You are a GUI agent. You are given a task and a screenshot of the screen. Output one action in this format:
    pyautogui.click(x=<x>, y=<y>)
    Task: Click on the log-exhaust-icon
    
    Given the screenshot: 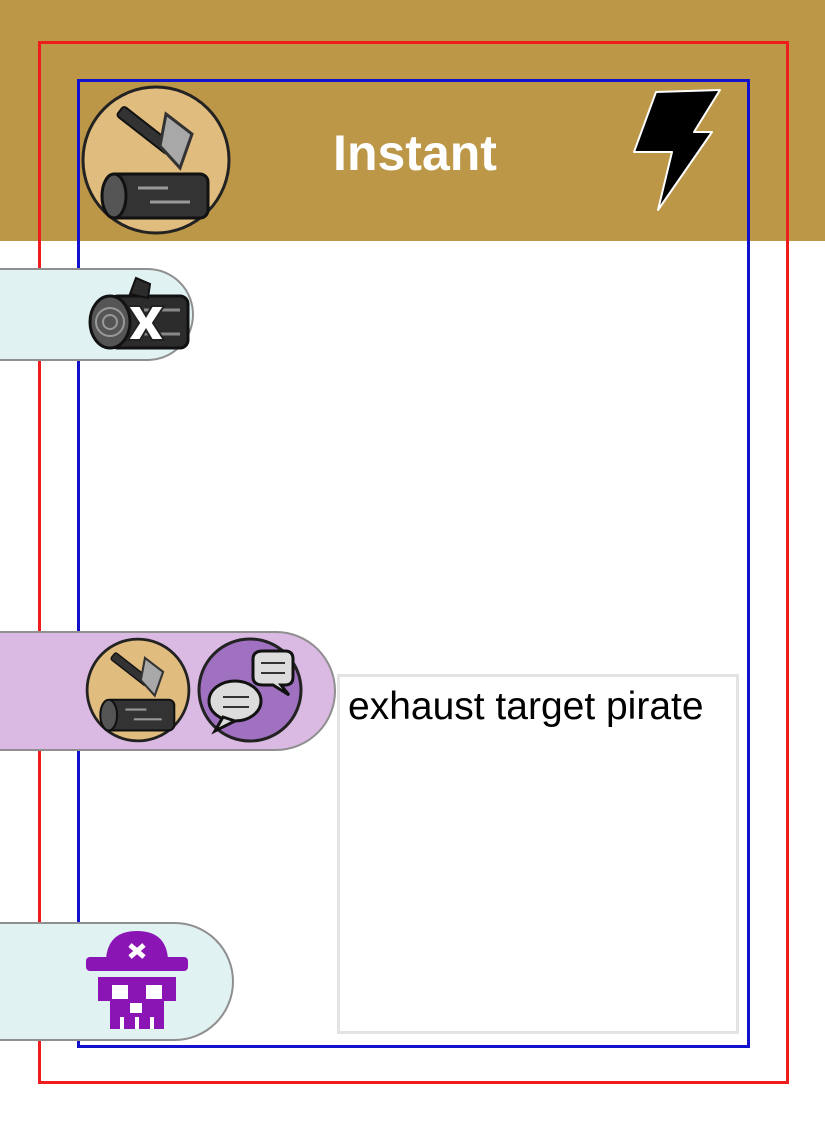 What is the action you would take?
    pyautogui.click(x=139, y=313)
    